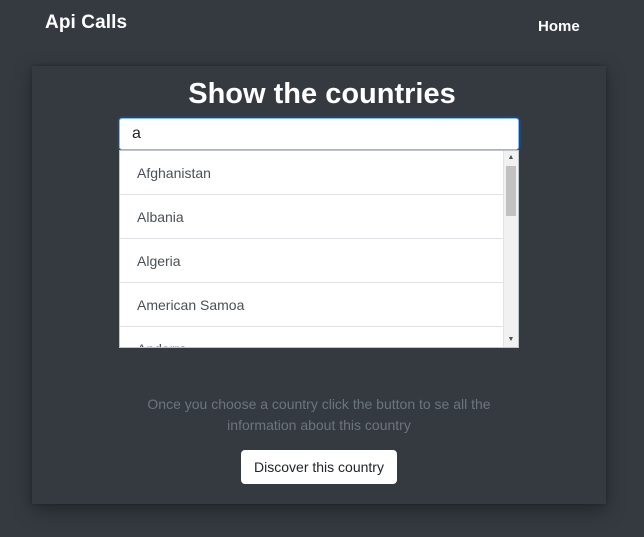 The image size is (644, 537). I want to click on navbar-brand: Api Calls, so click(86, 23).